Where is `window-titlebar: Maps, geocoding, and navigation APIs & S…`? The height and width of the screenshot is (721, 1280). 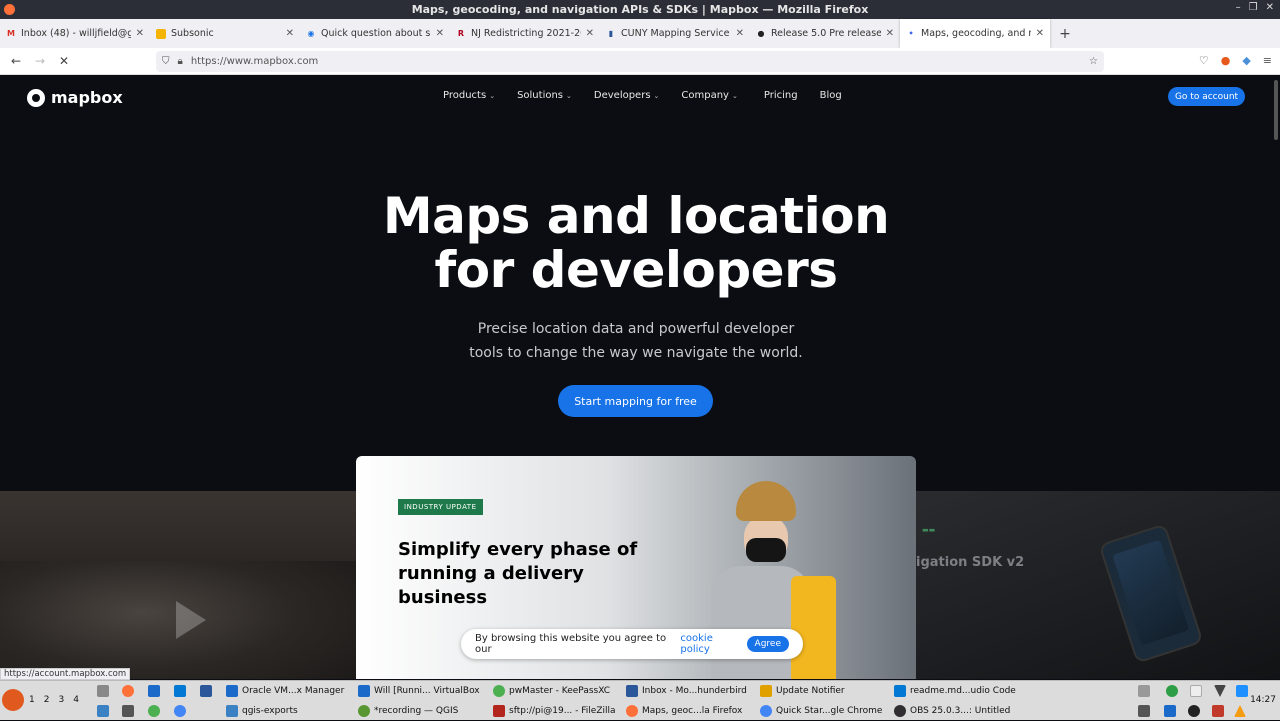 window-titlebar: Maps, geocoding, and navigation APIs & S… is located at coordinates (640, 9).